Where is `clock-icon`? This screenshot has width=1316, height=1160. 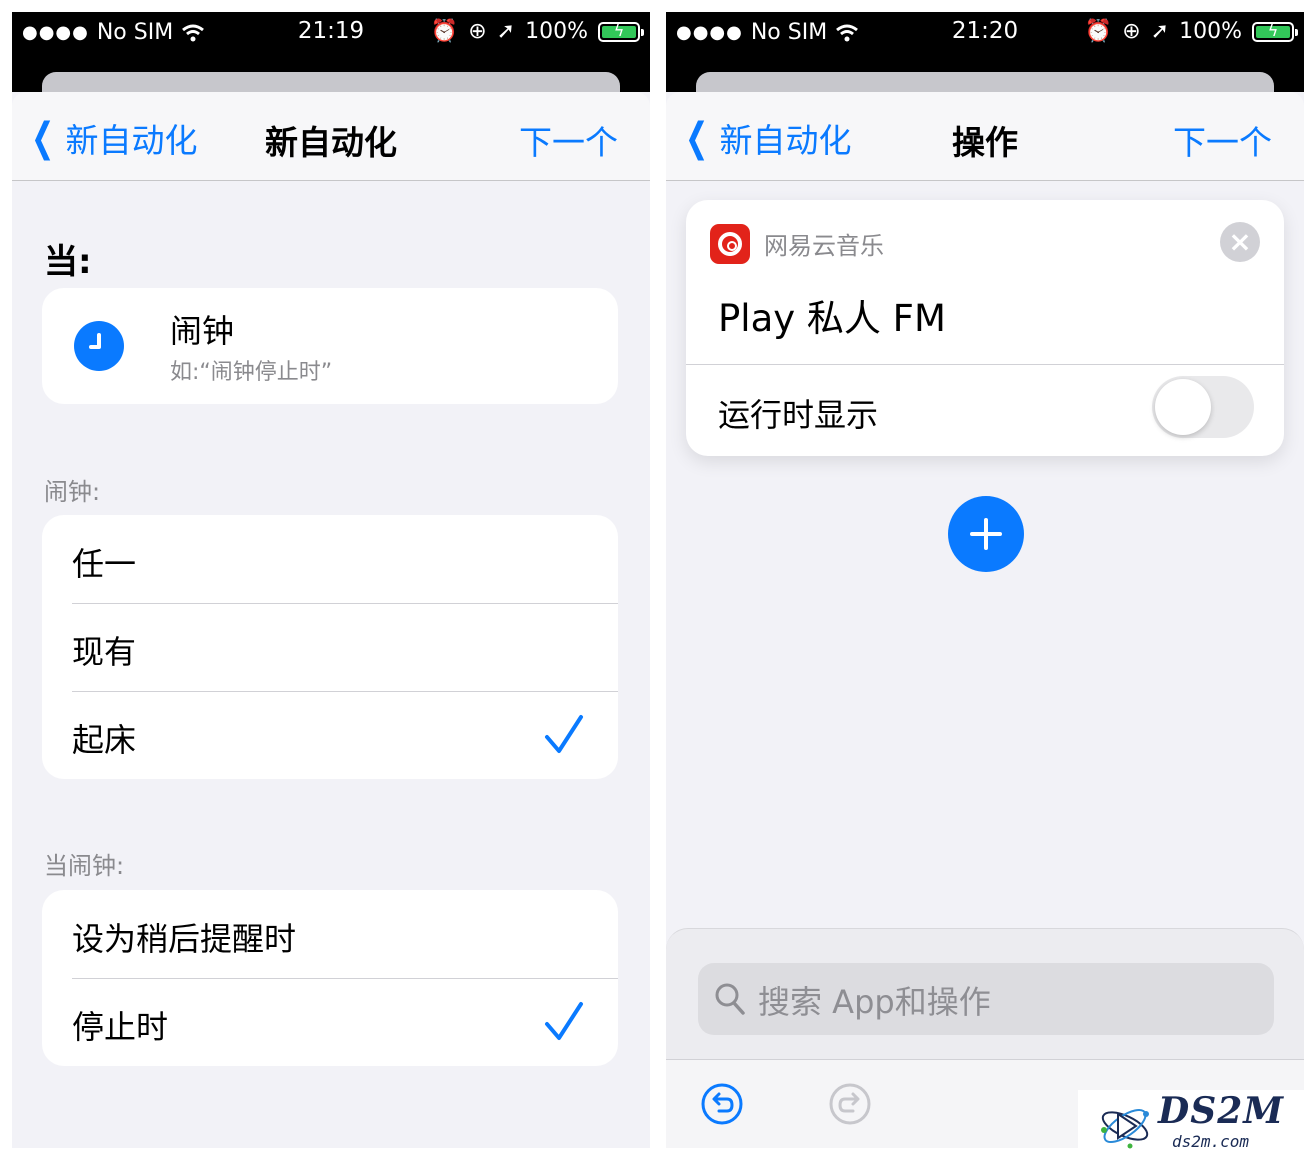
clock-icon is located at coordinates (99, 346).